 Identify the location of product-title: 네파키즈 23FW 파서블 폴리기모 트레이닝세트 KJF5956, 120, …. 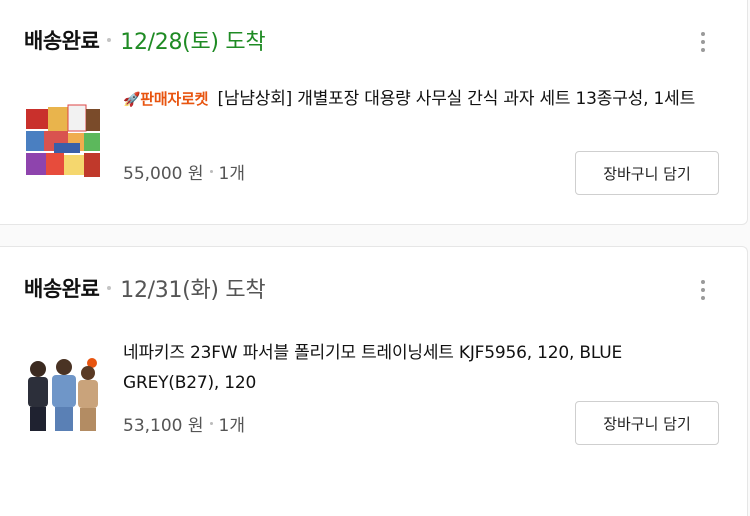
(423, 368).